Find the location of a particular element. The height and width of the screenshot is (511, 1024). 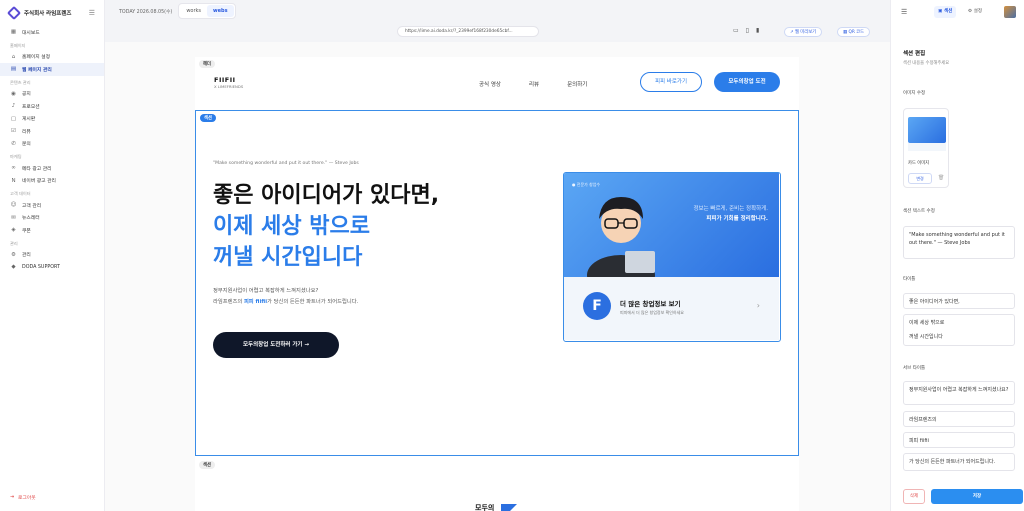

sidebar-item: ⌂ 홈페이지 설정 is located at coordinates (52, 57).